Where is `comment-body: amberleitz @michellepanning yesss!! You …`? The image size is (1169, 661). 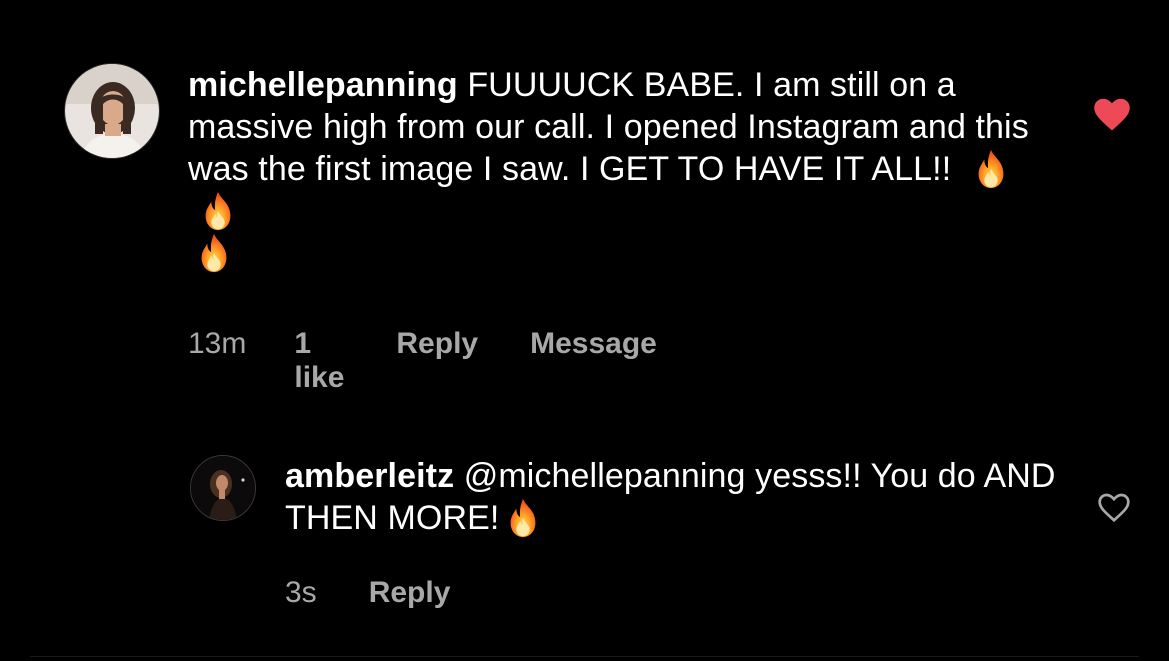
comment-body: amberleitz @michellepanning yesss!! You … is located at coordinates (685, 497).